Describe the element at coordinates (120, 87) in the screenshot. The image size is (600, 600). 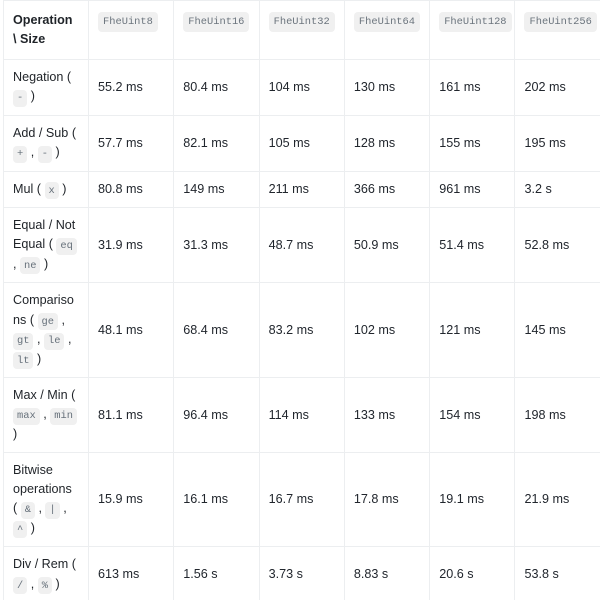
I see `benchmark-value: 55.2 ms` at that location.